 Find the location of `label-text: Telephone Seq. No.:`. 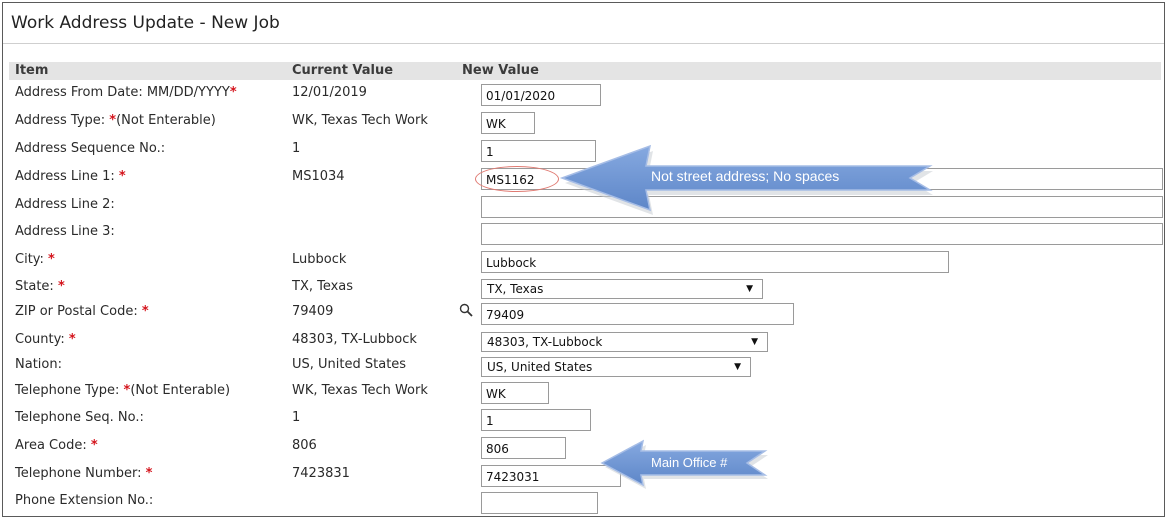

label-text: Telephone Seq. No.: is located at coordinates (79, 417).